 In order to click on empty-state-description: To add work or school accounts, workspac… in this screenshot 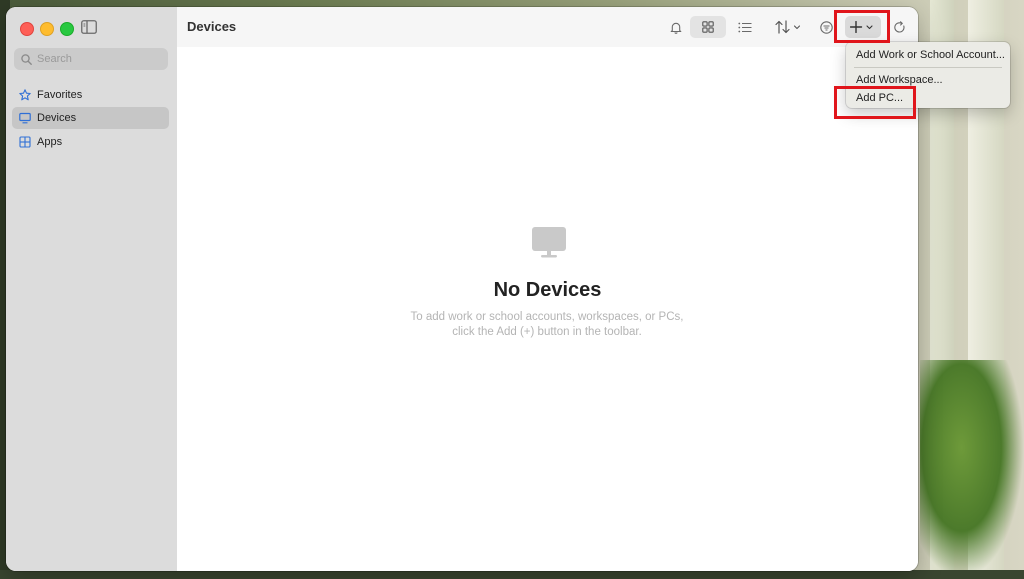, I will do `click(547, 325)`.